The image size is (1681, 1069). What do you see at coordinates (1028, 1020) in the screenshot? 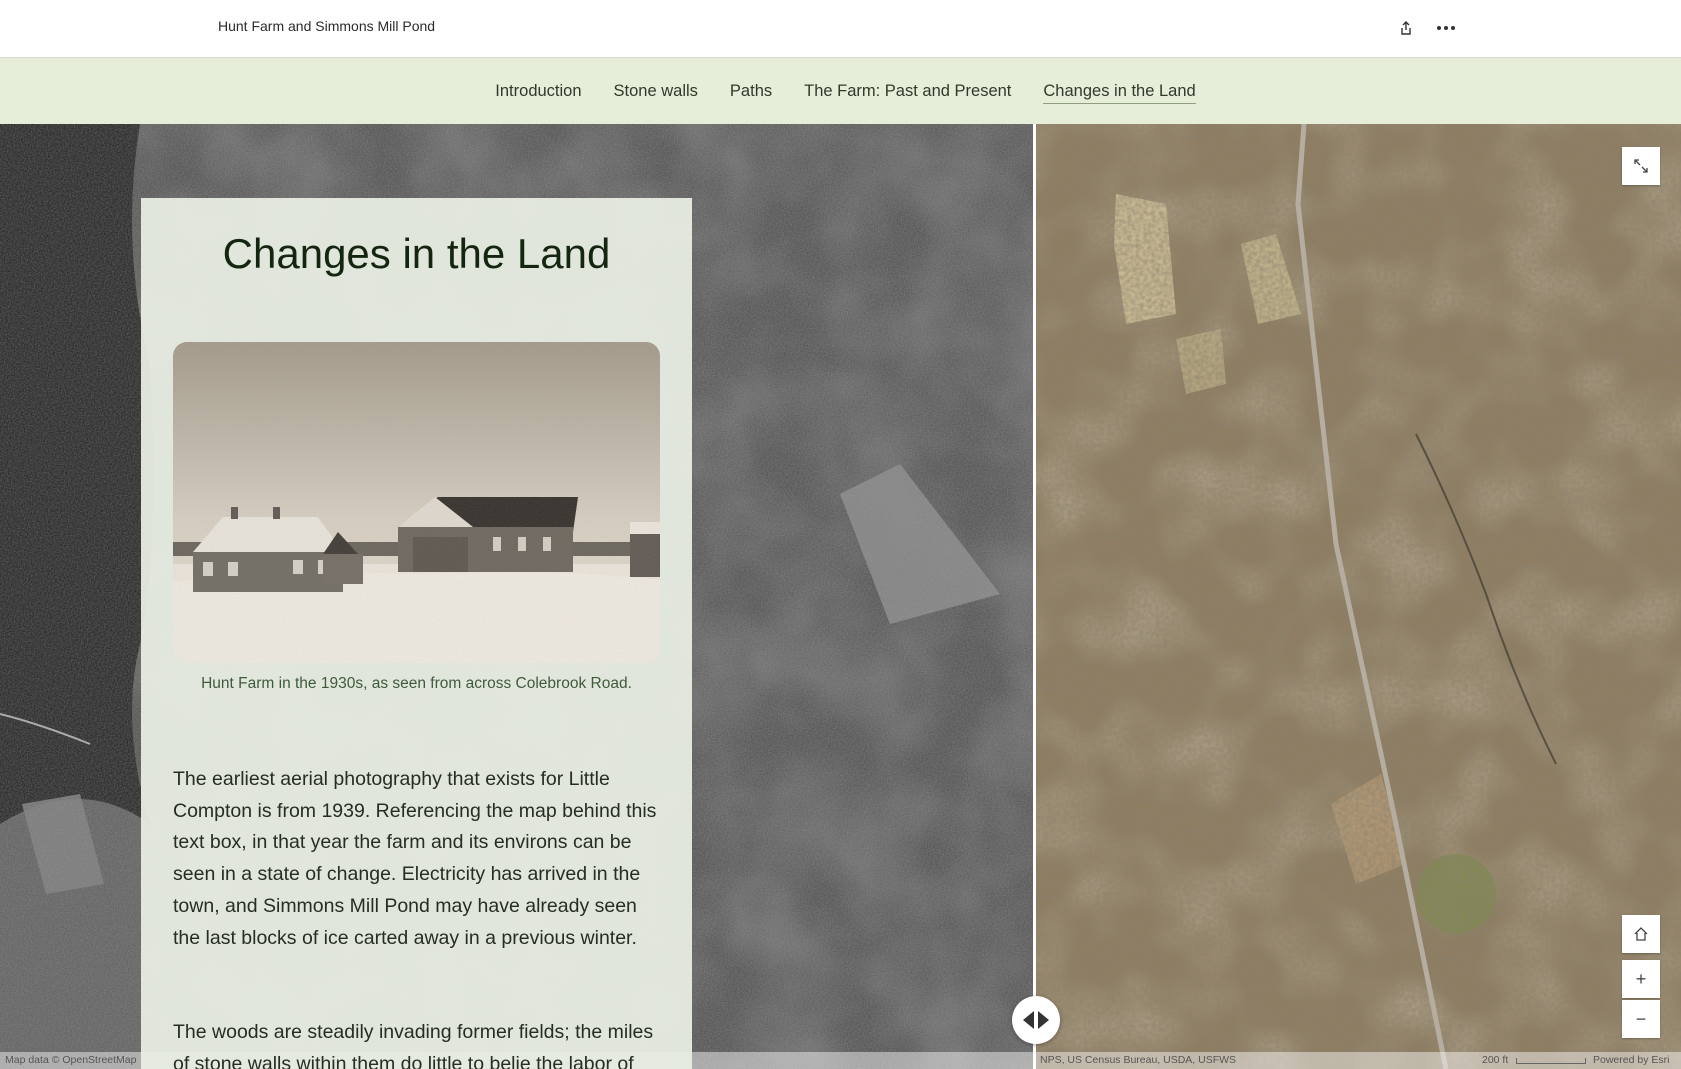
I see `chevron-left-icon` at bounding box center [1028, 1020].